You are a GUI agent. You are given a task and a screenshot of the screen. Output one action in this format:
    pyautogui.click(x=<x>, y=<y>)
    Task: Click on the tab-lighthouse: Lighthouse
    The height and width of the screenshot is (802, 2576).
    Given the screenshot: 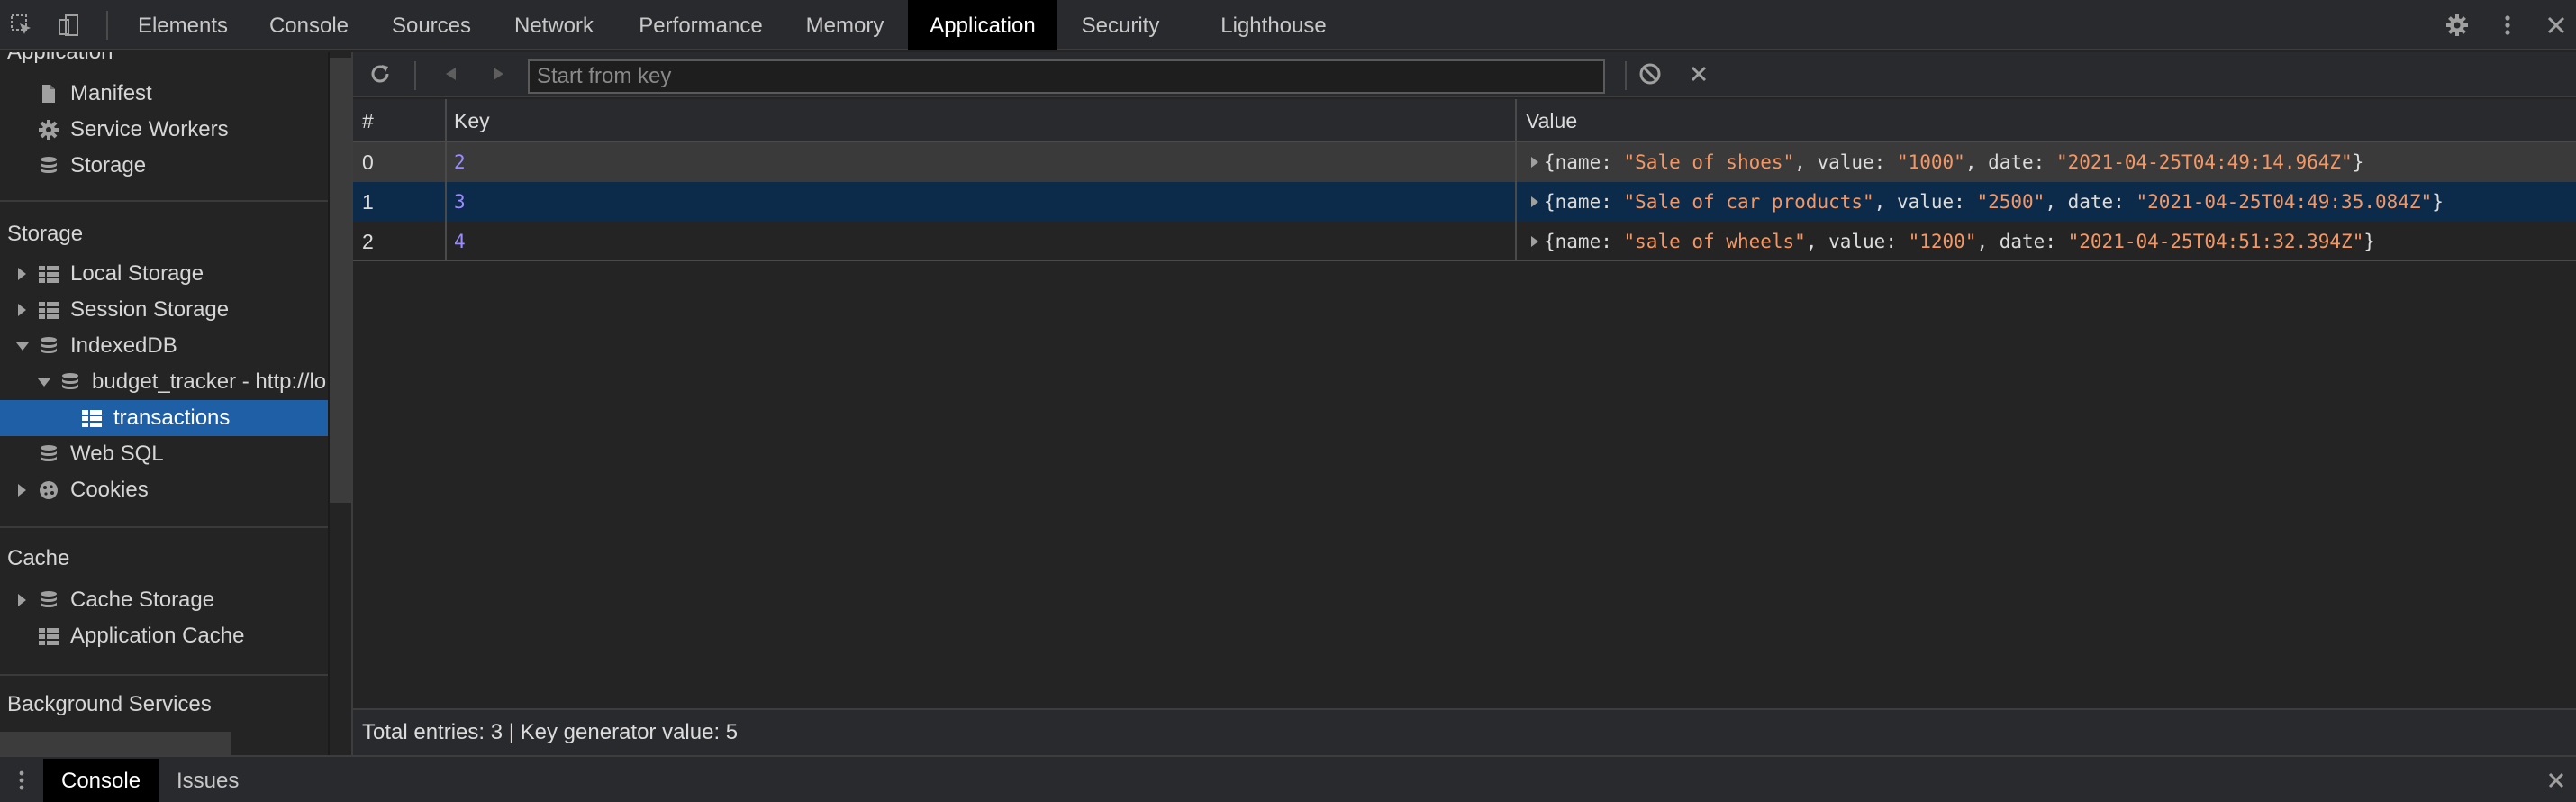 What is the action you would take?
    pyautogui.click(x=1274, y=25)
    